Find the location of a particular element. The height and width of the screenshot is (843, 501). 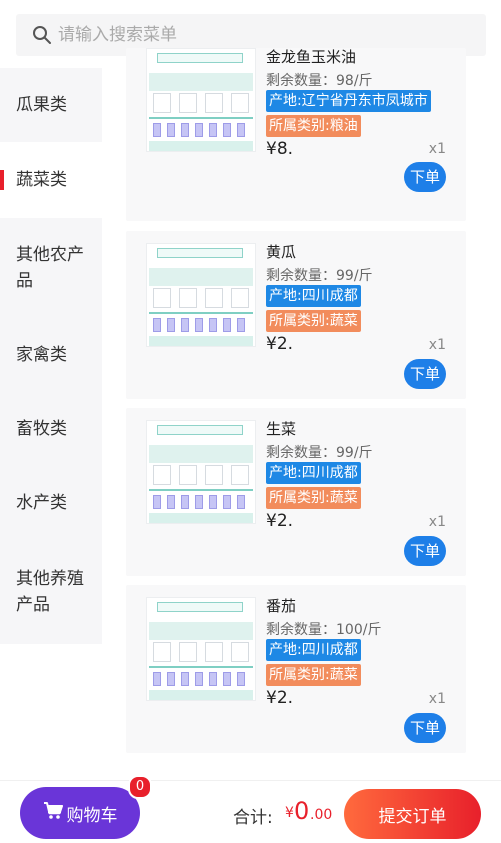

cart-icon is located at coordinates (55, 813).